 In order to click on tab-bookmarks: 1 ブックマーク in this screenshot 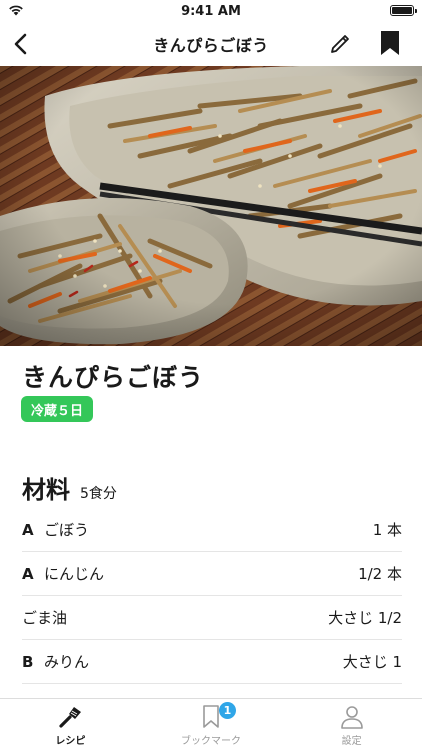, I will do `click(211, 724)`.